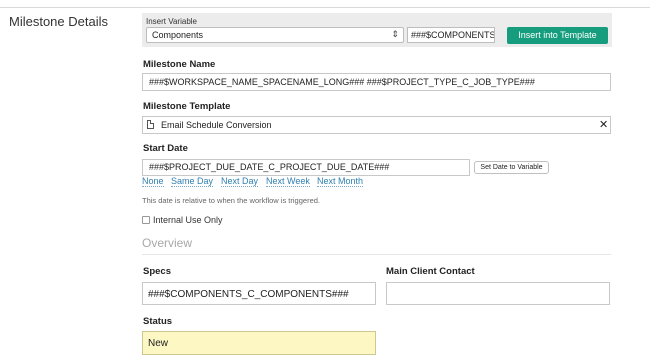 Image resolution: width=650 pixels, height=360 pixels. What do you see at coordinates (146, 220) in the screenshot?
I see `internal-use-checkbox` at bounding box center [146, 220].